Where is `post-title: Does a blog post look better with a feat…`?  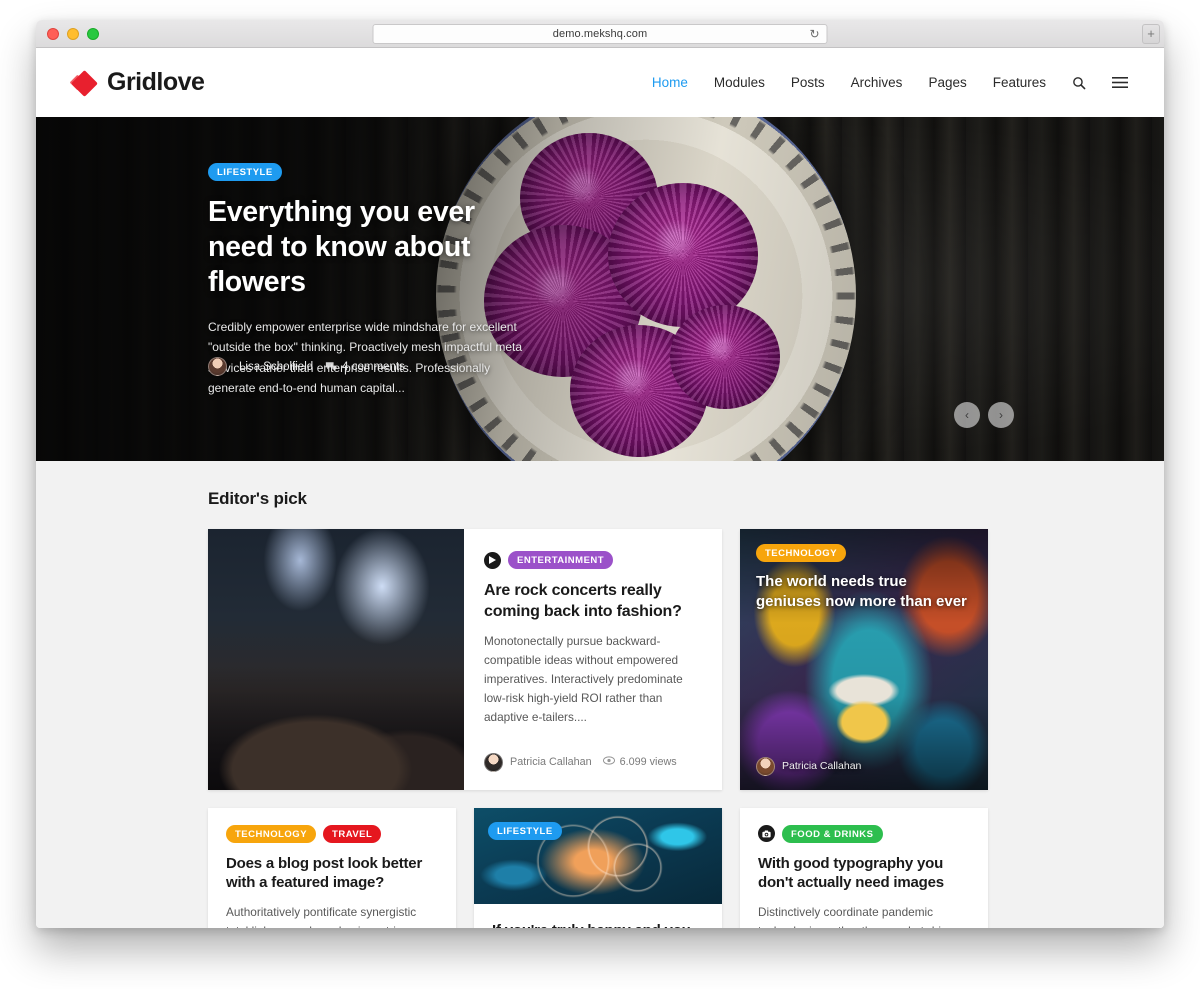 post-title: Does a blog post look better with a feat… is located at coordinates (332, 874).